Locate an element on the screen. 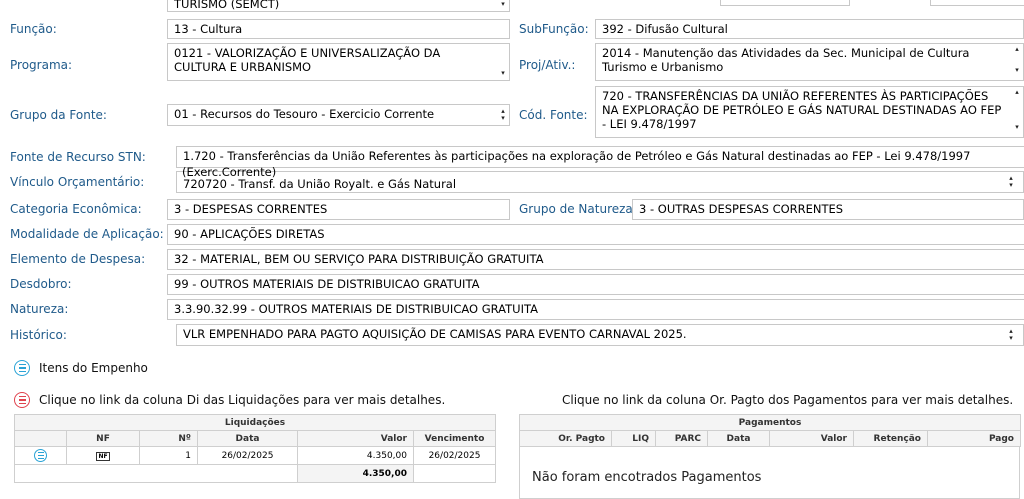  fonte-stn-overflow: (Exerc.Corrente) is located at coordinates (229, 172).